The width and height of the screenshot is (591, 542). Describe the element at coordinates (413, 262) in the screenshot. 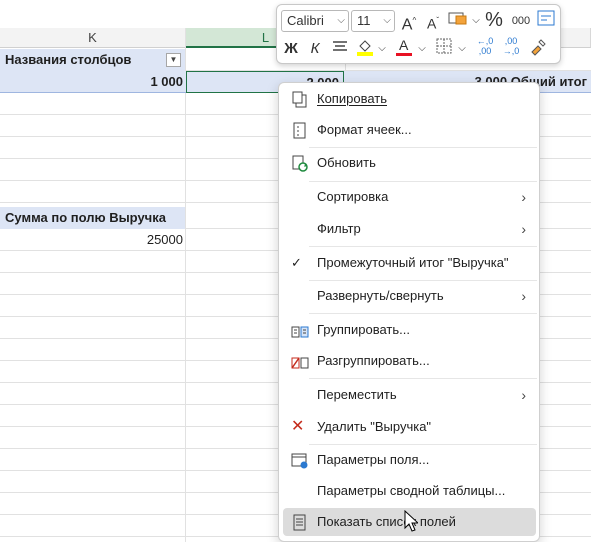

I see `menu-item-label: Промежуточный итог "Выручка"` at that location.